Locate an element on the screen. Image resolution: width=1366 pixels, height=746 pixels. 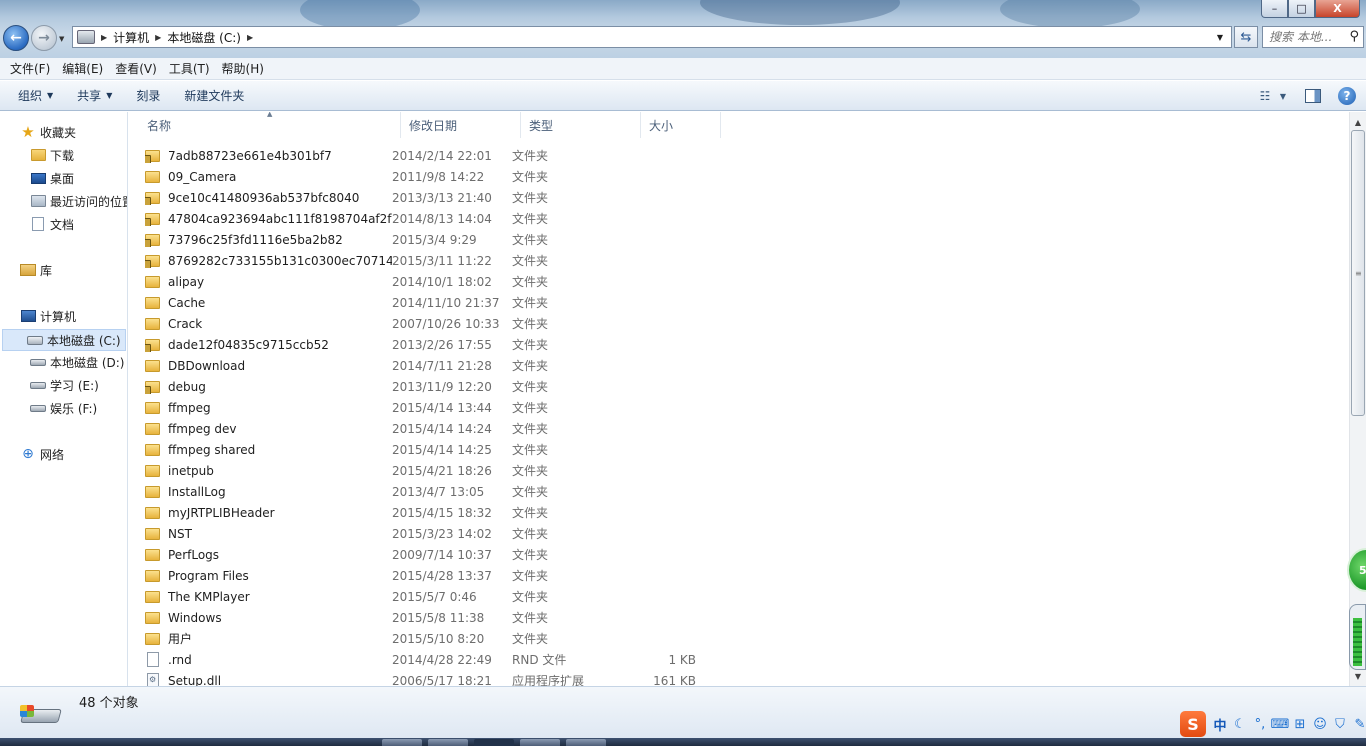
address-bar: ▶ 计算机 ▶ 本地磁盘 (C:) ▶ ▼ is located at coordinates (652, 37).